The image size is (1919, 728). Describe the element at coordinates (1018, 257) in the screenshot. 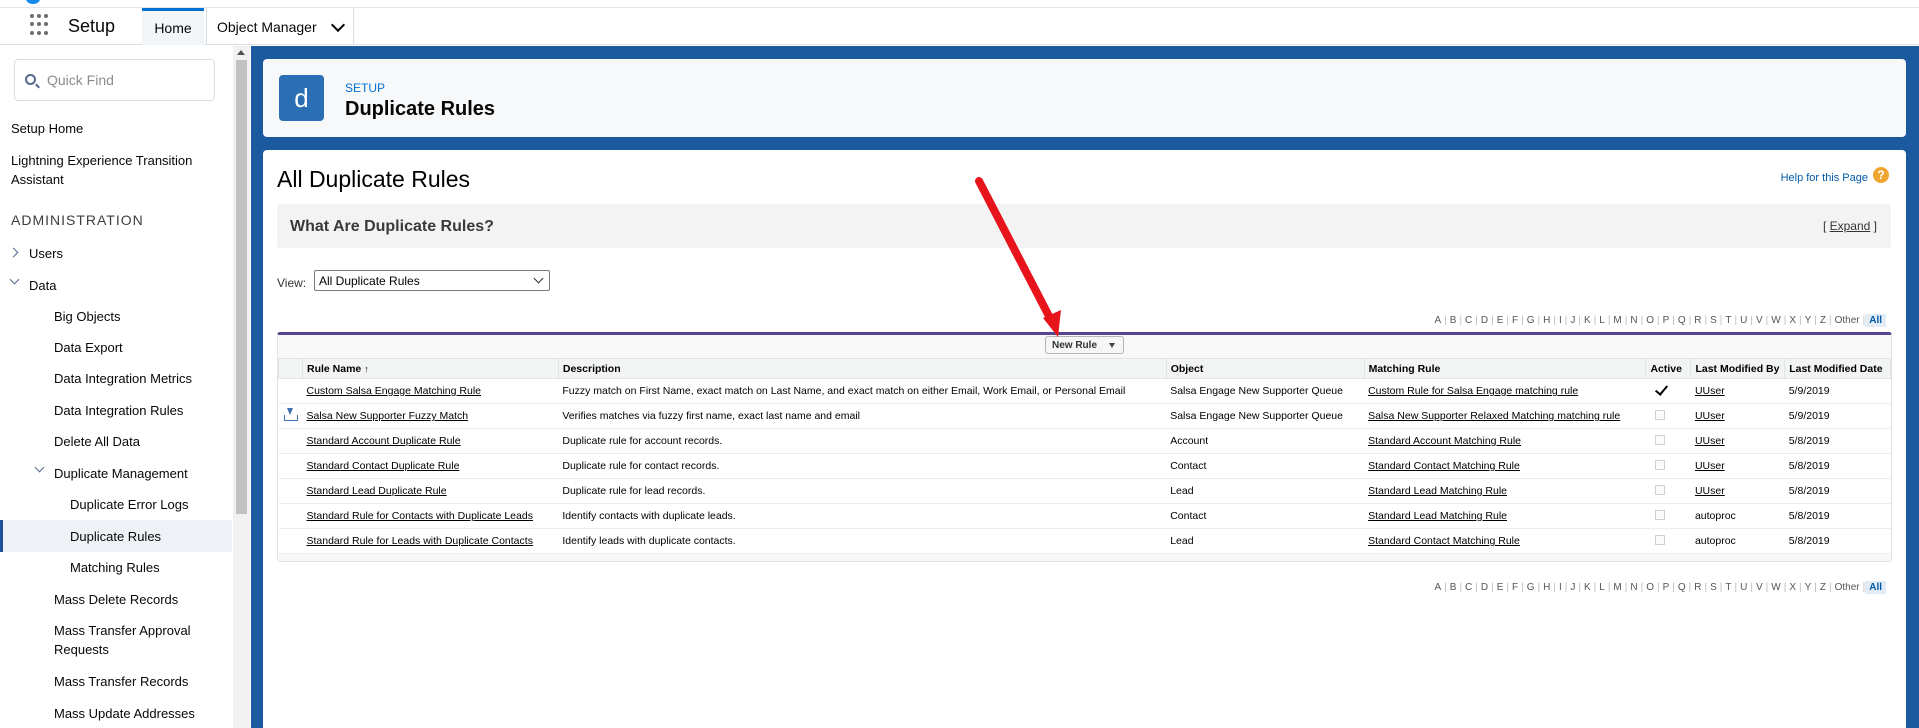

I see `red-arrow-annotation` at that location.